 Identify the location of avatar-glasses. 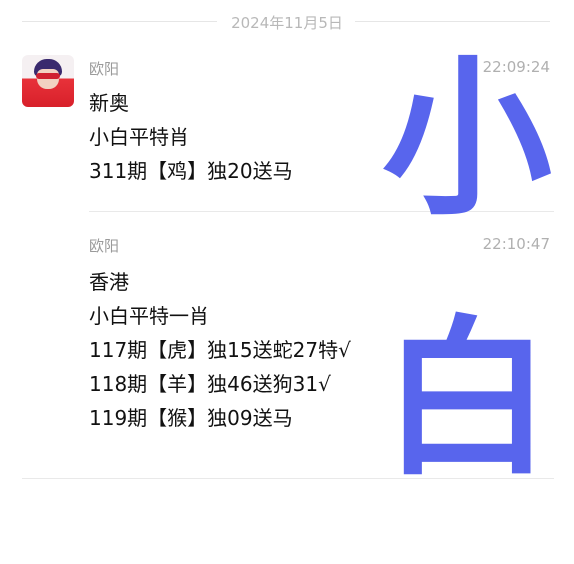
(48, 76).